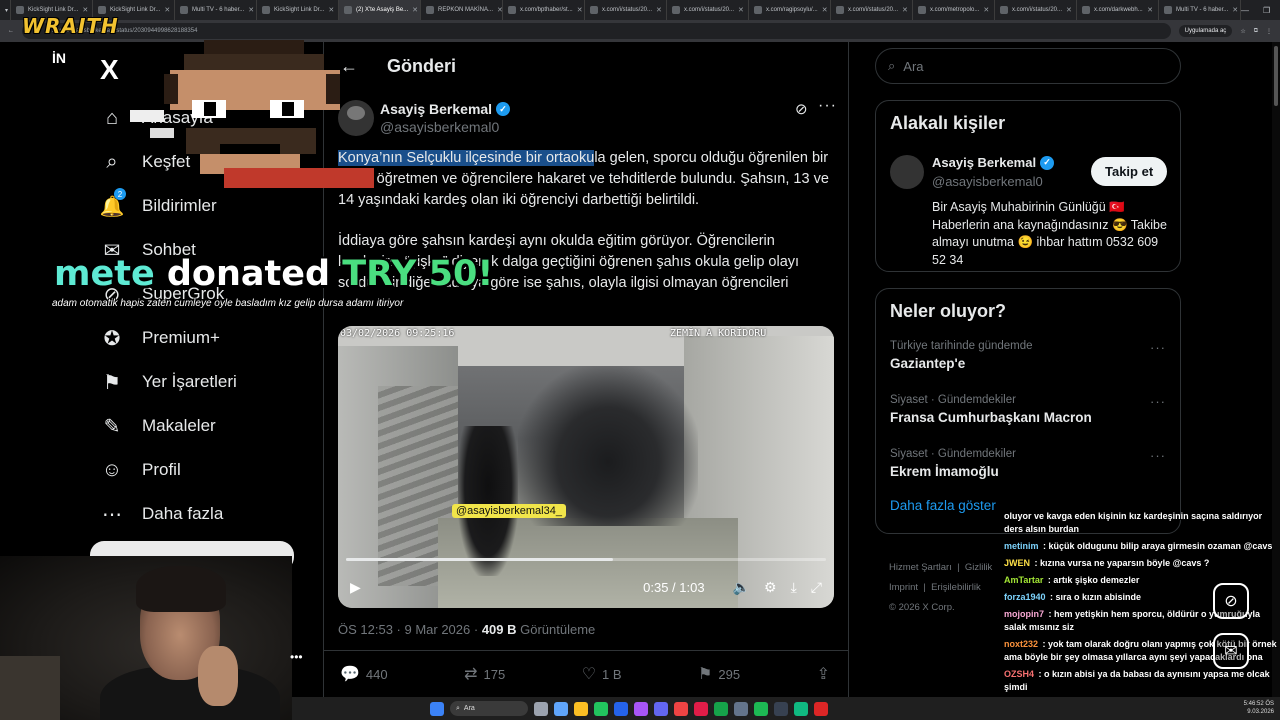 This screenshot has width=1280, height=720. Describe the element at coordinates (1024, 614) in the screenshot. I see `chat-username: mojopin7` at that location.